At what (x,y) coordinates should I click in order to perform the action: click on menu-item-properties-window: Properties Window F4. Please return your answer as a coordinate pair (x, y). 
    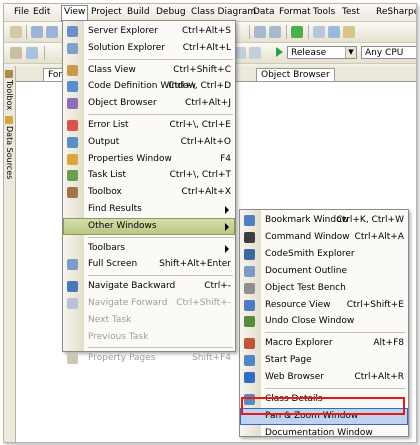
    Looking at the image, I should click on (149, 159).